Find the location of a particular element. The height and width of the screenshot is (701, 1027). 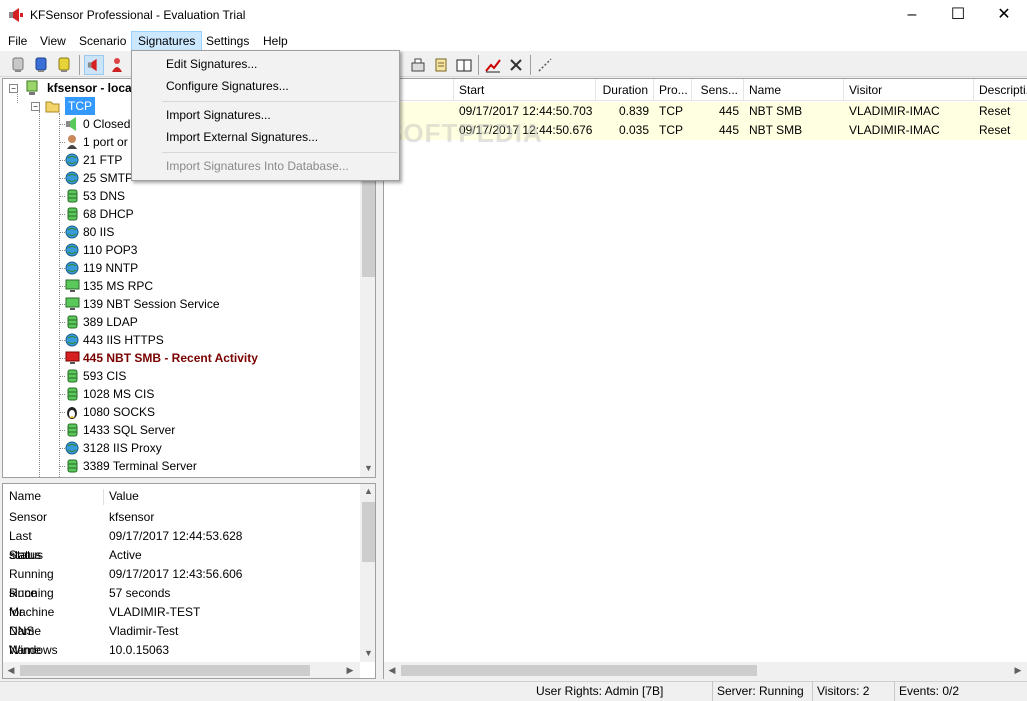

column-header-visitor: Visitor is located at coordinates (909, 90).